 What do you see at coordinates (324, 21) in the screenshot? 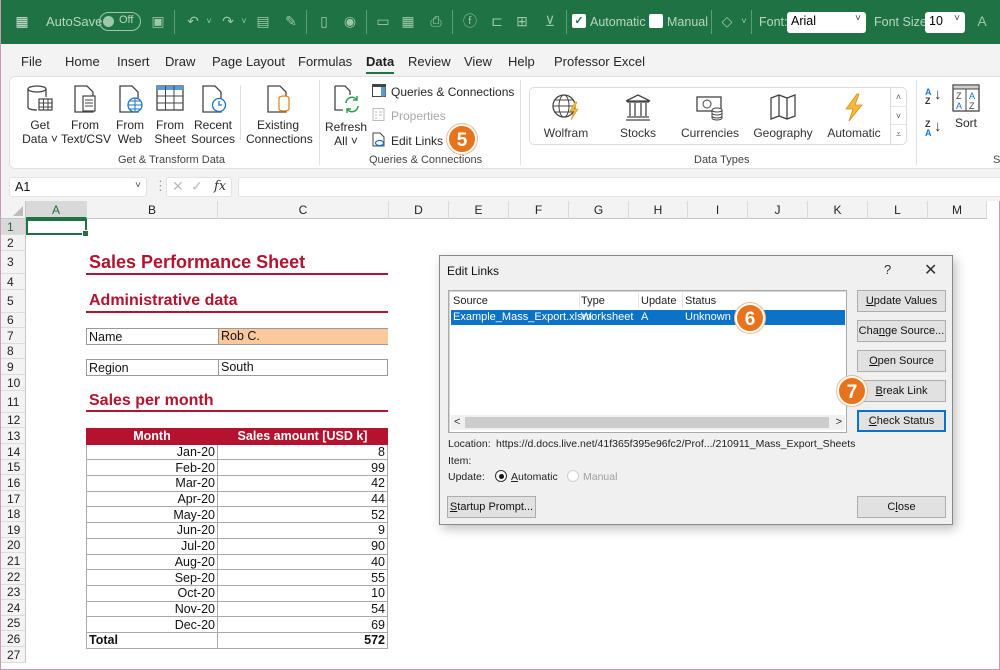
I see `file-icon: ▯` at bounding box center [324, 21].